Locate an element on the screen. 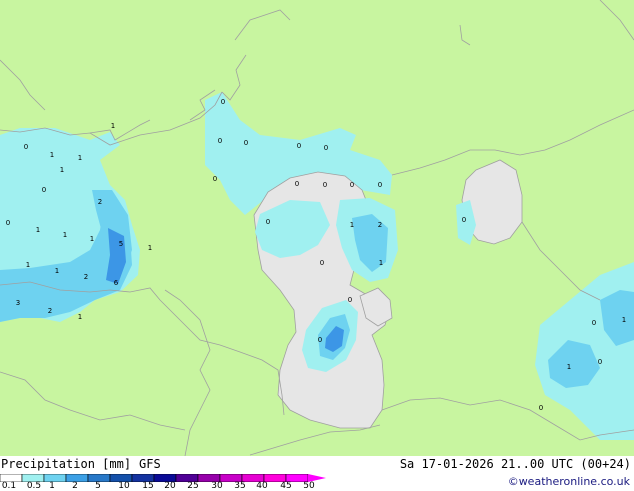  valid-datetime: Sa 17-01-2026 21..00 UTC (00+24) is located at coordinates (515, 464).